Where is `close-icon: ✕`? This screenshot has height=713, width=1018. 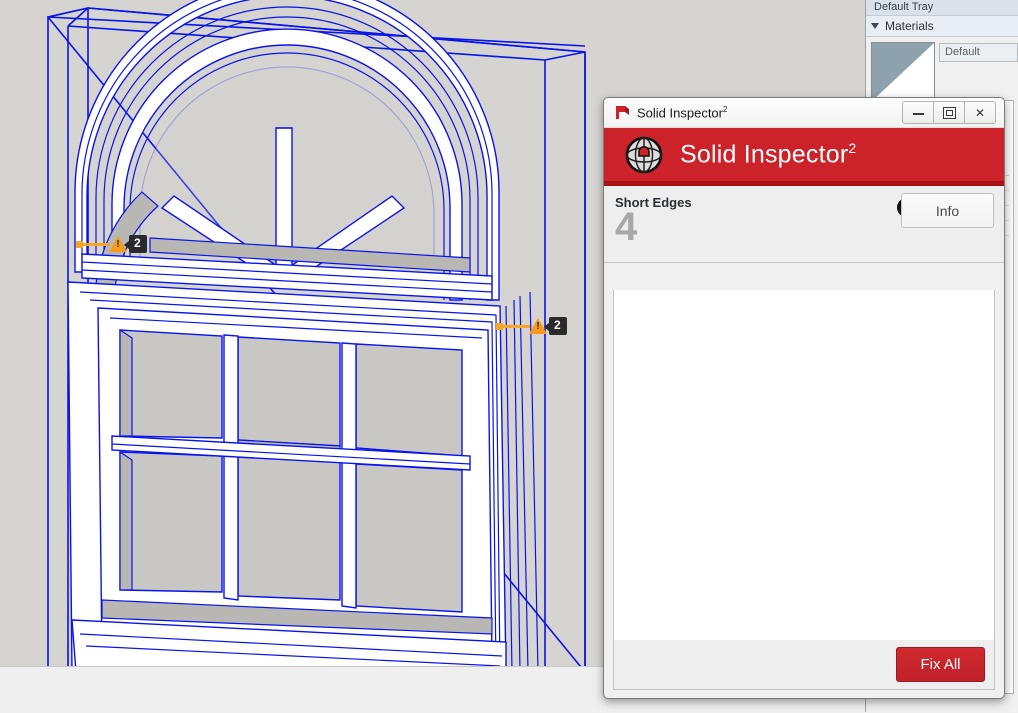 close-icon: ✕ is located at coordinates (980, 112).